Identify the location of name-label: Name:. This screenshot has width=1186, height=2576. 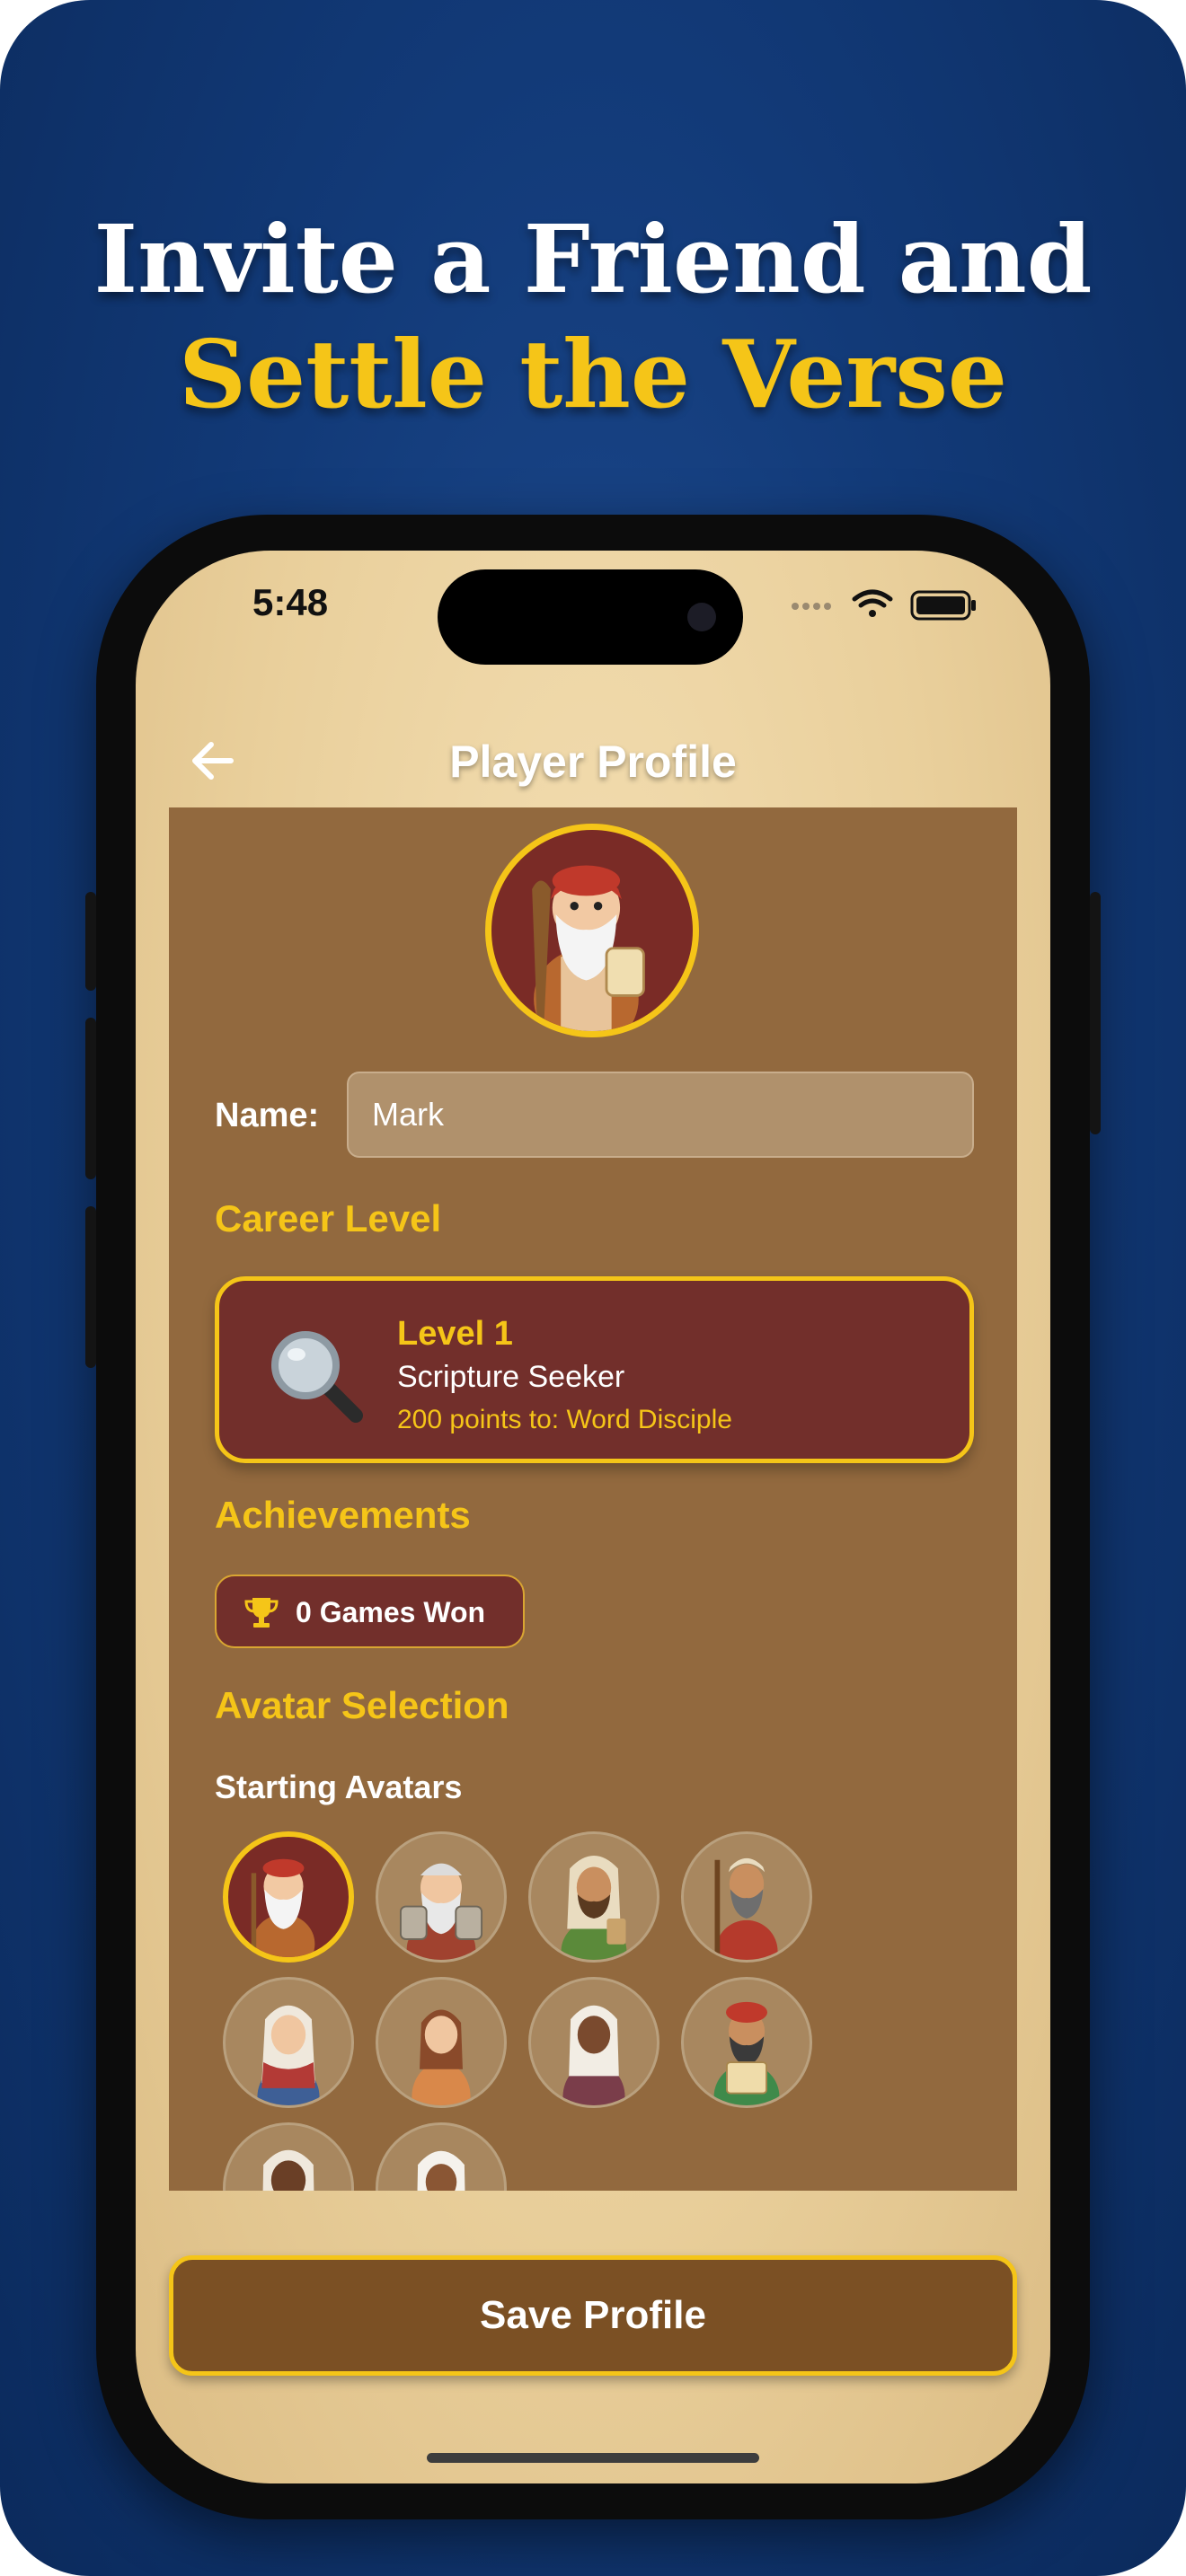
(267, 1115).